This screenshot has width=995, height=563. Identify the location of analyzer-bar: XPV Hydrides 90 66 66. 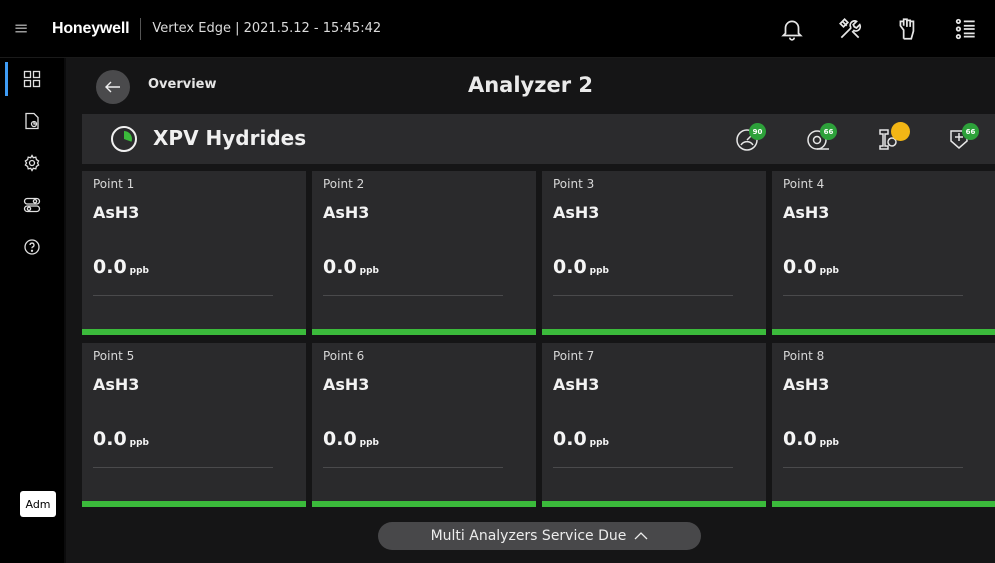
(538, 139).